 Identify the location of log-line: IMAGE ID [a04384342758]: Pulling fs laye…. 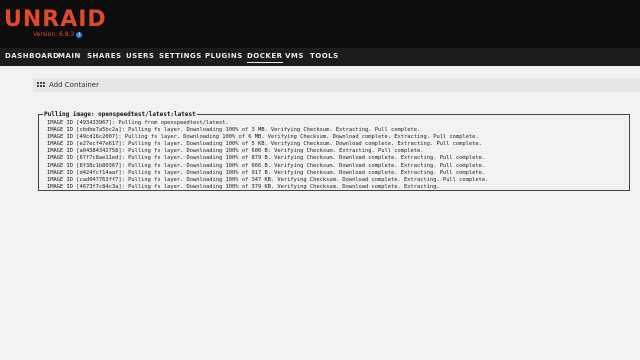
(235, 151).